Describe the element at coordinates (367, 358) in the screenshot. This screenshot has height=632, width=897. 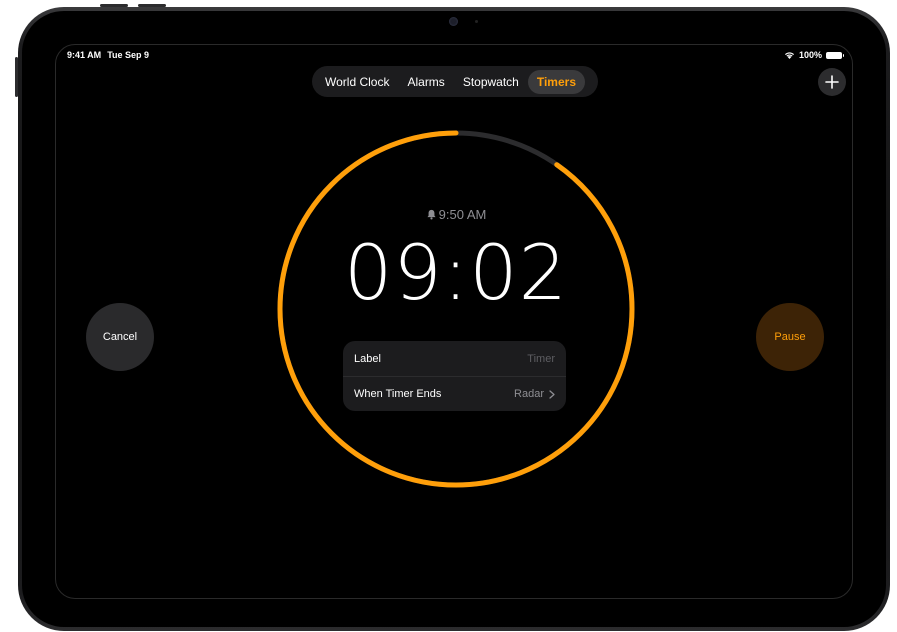
I see `label-row-title: Label` at that location.